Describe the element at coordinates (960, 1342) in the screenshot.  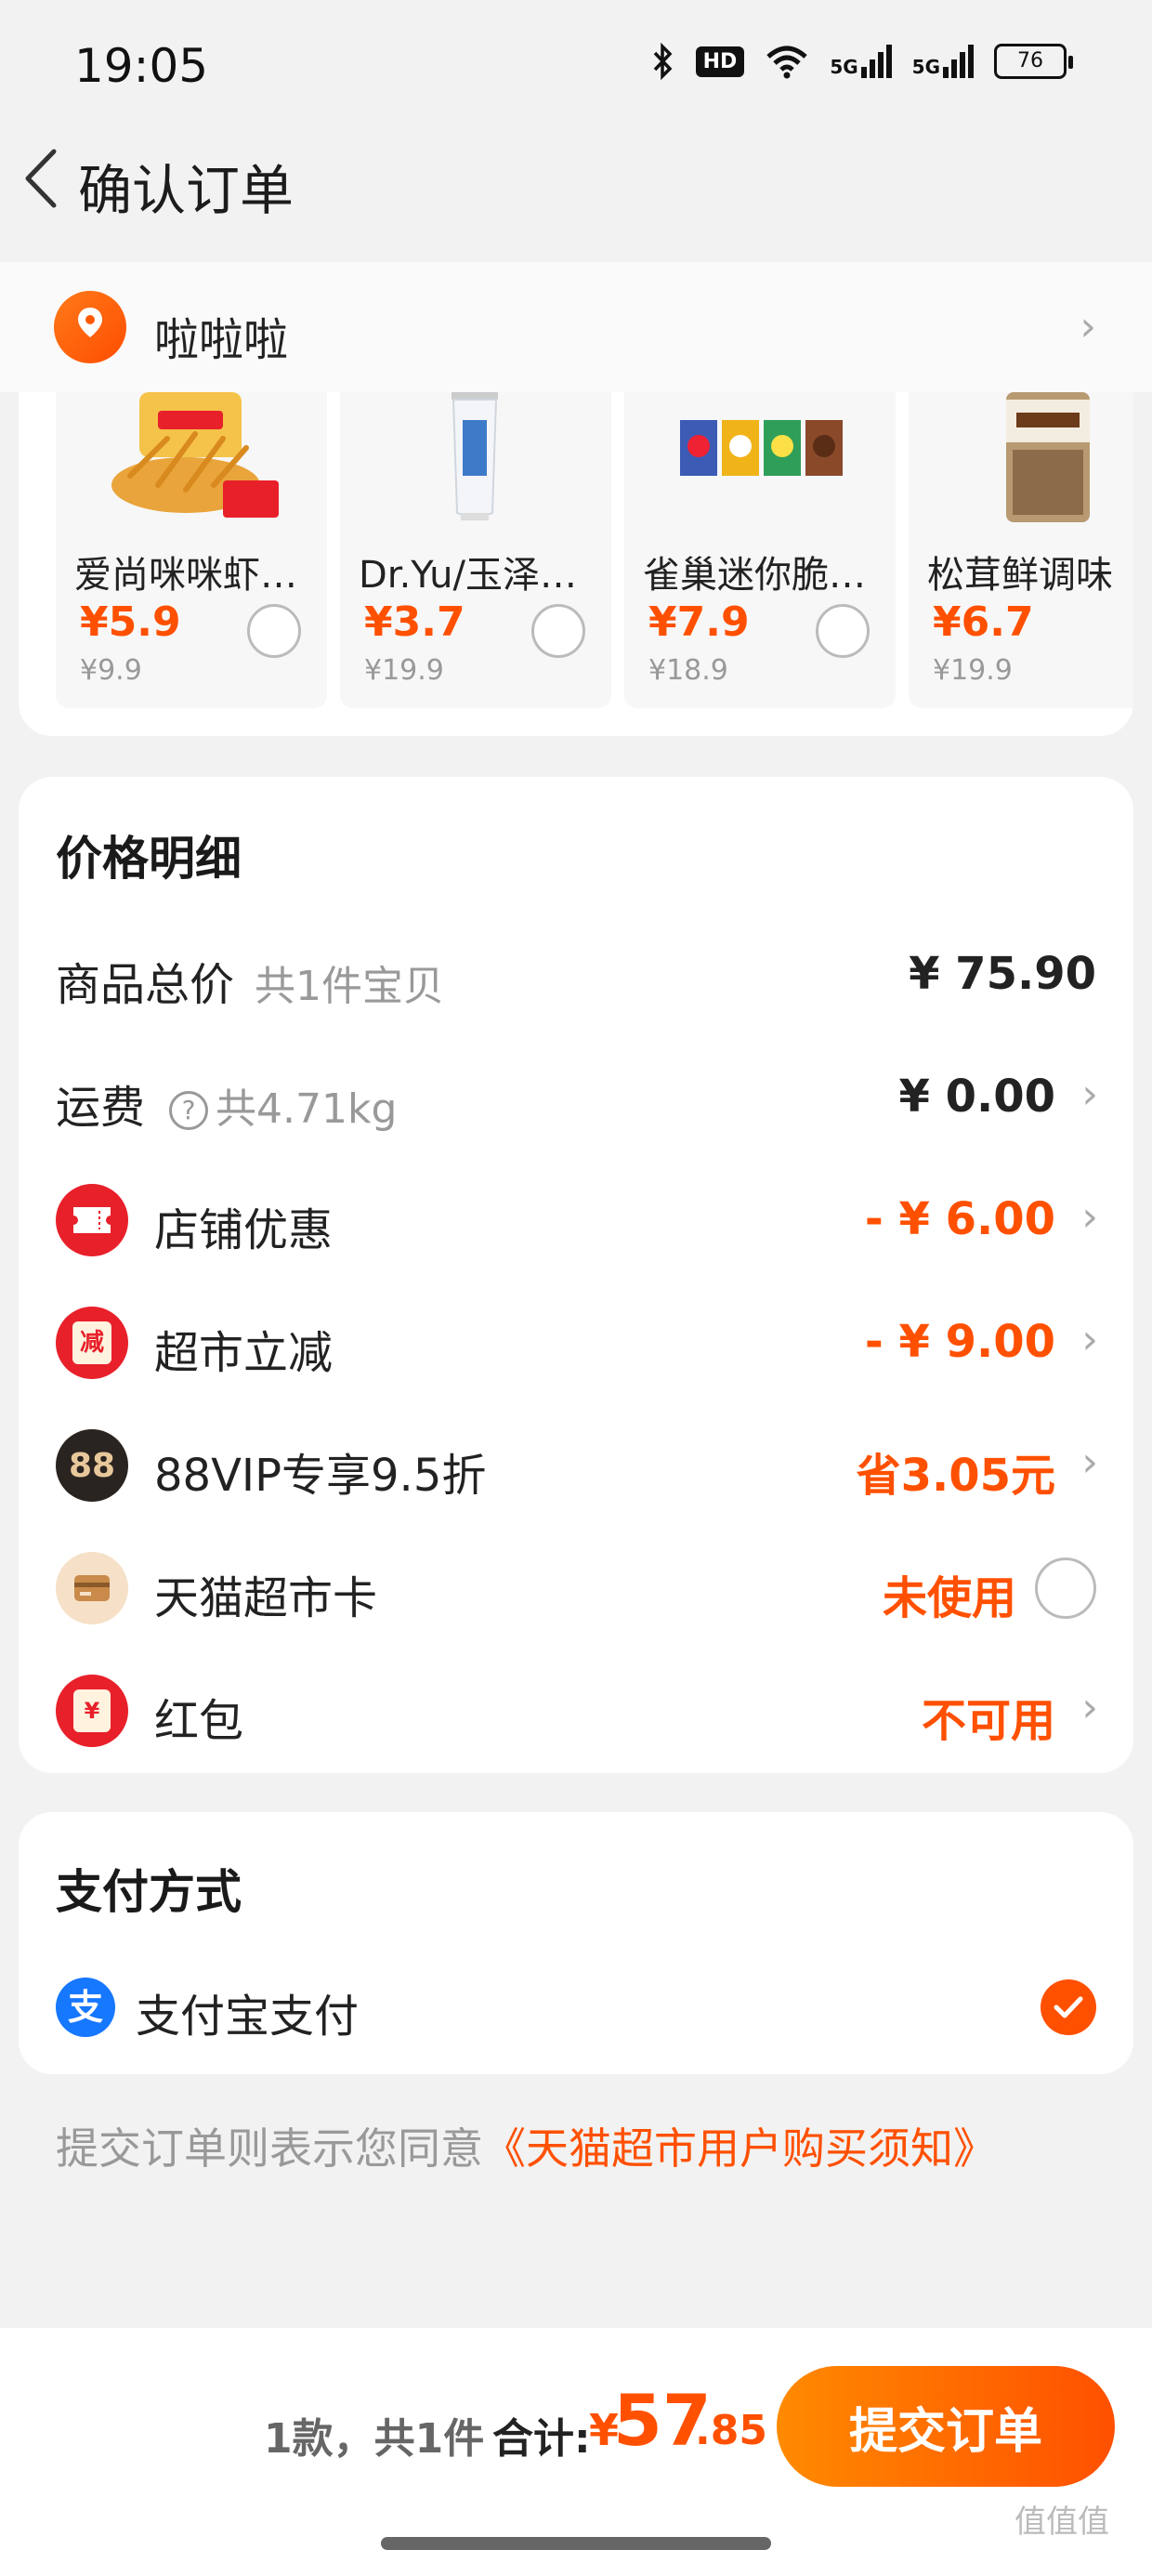
I see `market-discount-value: - ¥ 9.00` at that location.